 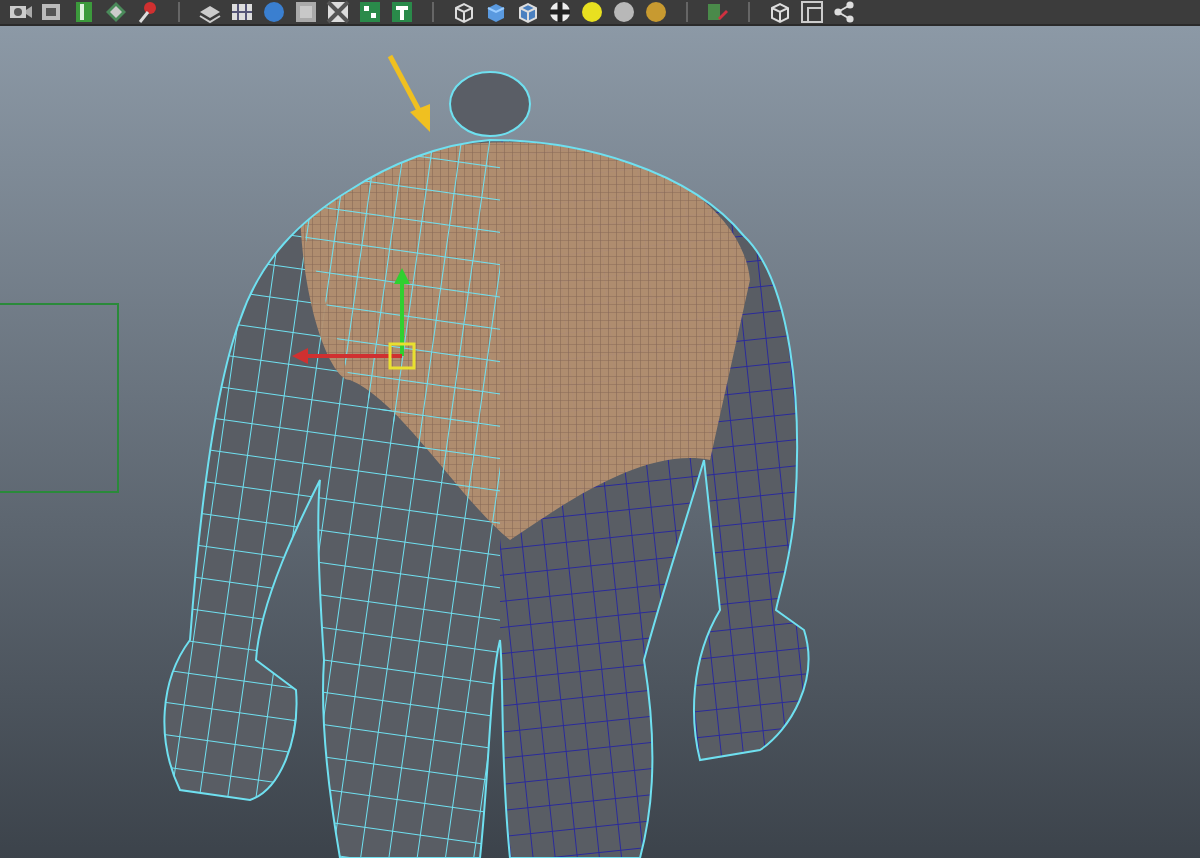 I want to click on panel-icon, so click(x=84, y=12).